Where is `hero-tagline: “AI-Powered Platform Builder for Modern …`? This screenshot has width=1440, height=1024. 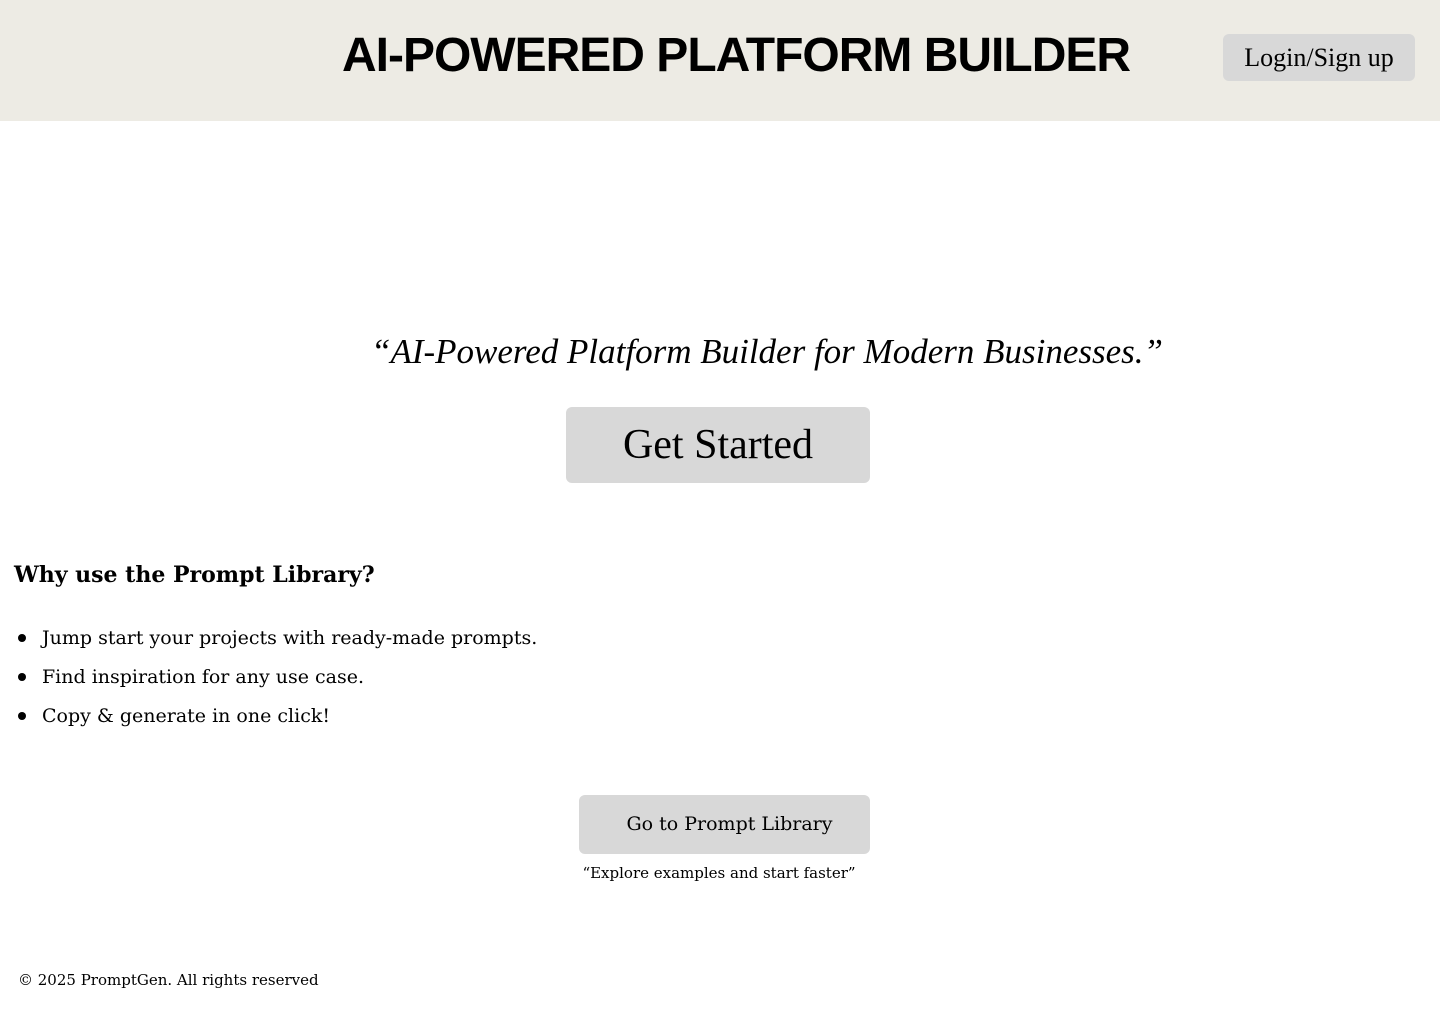
hero-tagline: “AI-Powered Platform Builder for Modern … is located at coordinates (767, 351).